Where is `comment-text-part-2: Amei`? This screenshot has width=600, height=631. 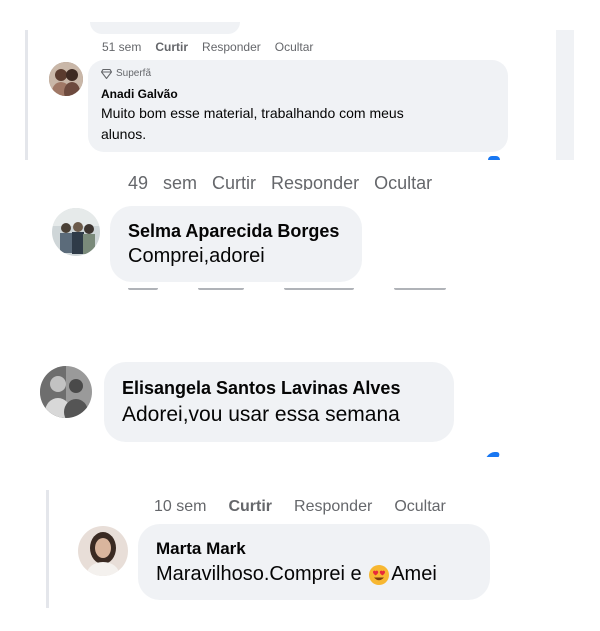 comment-text-part-2: Amei is located at coordinates (414, 574).